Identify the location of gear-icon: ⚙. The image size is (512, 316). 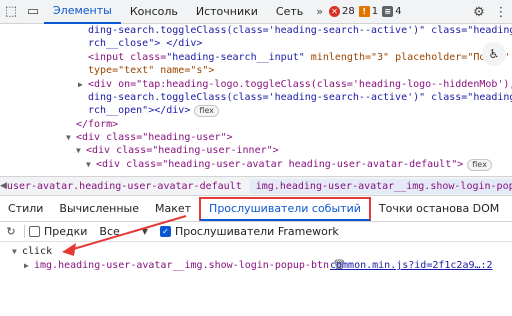
(479, 12).